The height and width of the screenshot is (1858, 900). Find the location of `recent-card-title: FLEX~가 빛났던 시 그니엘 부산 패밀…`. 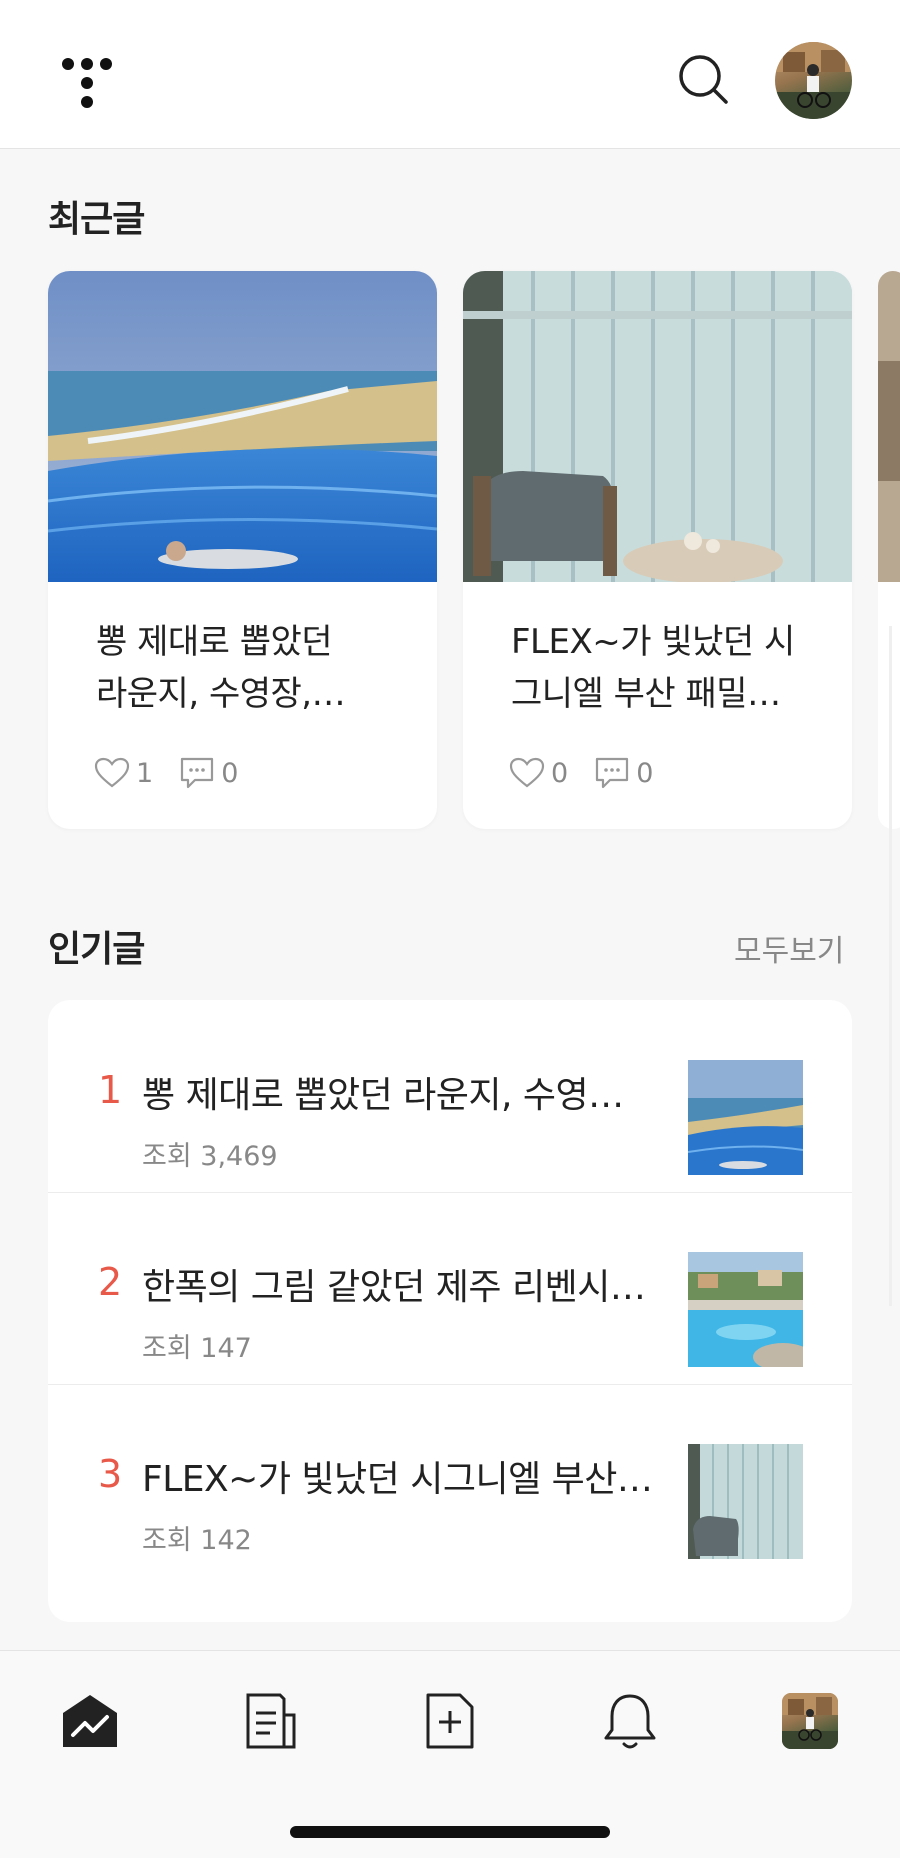

recent-card-title: FLEX~가 빛났던 시 그니엘 부산 패밀… is located at coordinates (661, 668).